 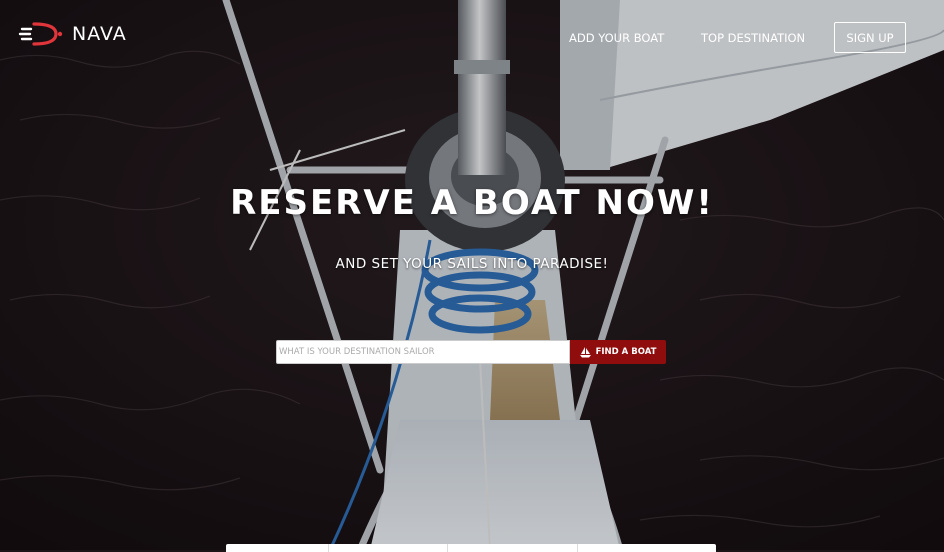 I want to click on hero-subtitle: AND SET YOUR SAILS INTO PARADISE!, so click(x=472, y=264).